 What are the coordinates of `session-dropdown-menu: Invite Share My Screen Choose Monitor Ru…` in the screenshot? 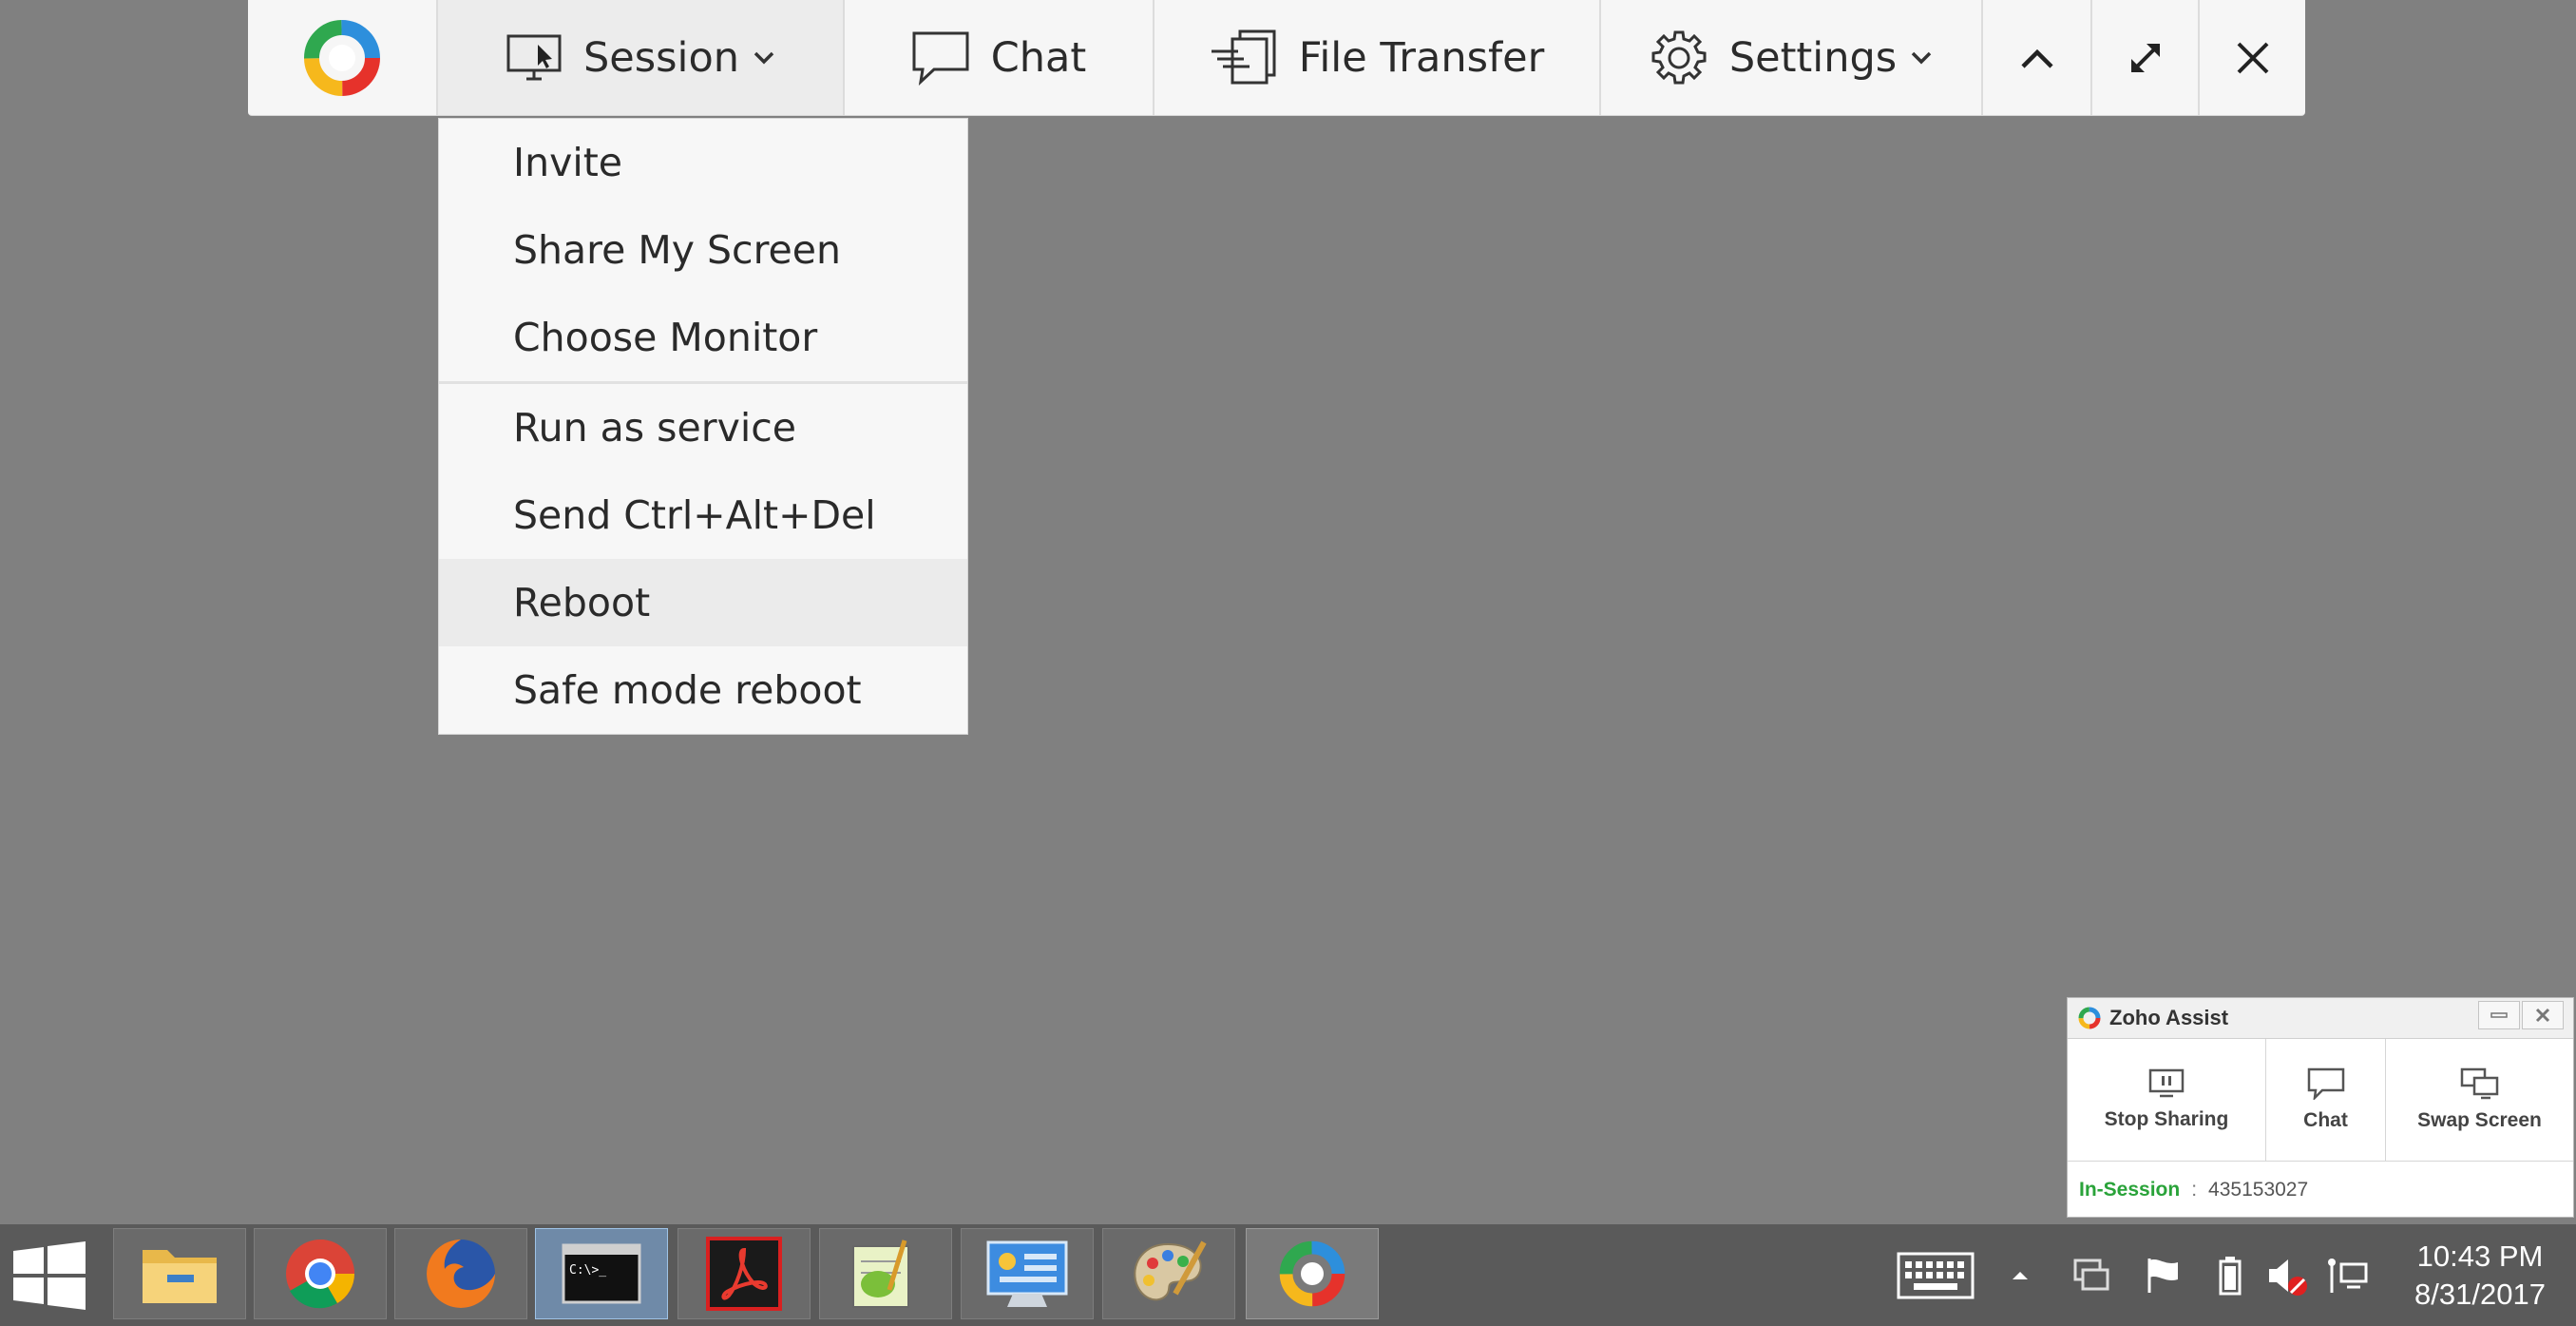 It's located at (703, 427).